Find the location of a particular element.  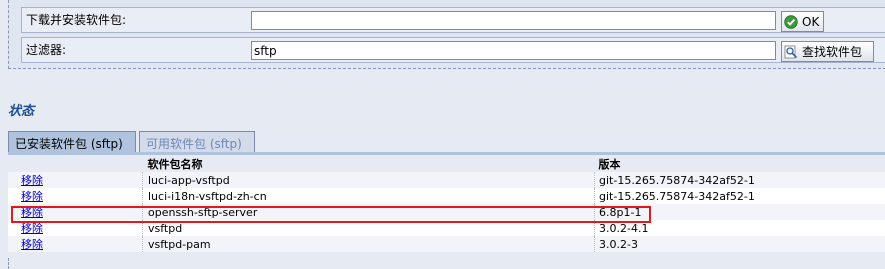

find-packages-button: 查找软件包 is located at coordinates (827, 51).